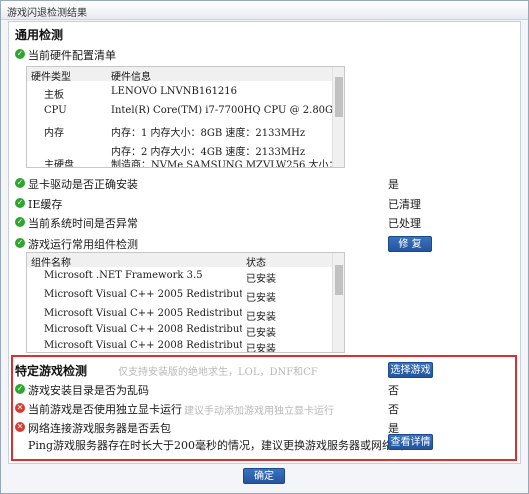 The width and height of the screenshot is (529, 494). What do you see at coordinates (54, 133) in the screenshot?
I see `table-row: 内存` at bounding box center [54, 133].